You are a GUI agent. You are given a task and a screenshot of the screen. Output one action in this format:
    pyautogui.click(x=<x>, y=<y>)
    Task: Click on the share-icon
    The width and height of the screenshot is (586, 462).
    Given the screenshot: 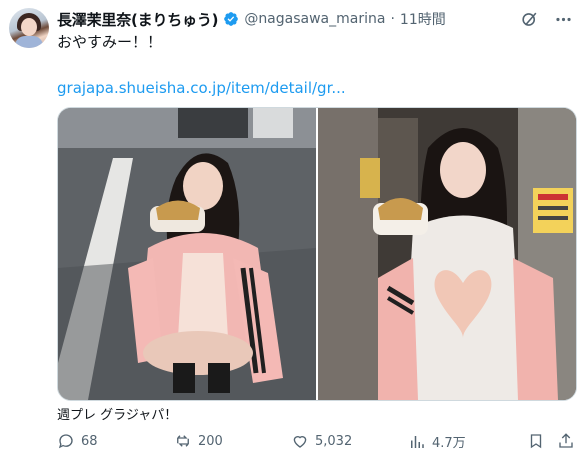 What is the action you would take?
    pyautogui.click(x=566, y=440)
    